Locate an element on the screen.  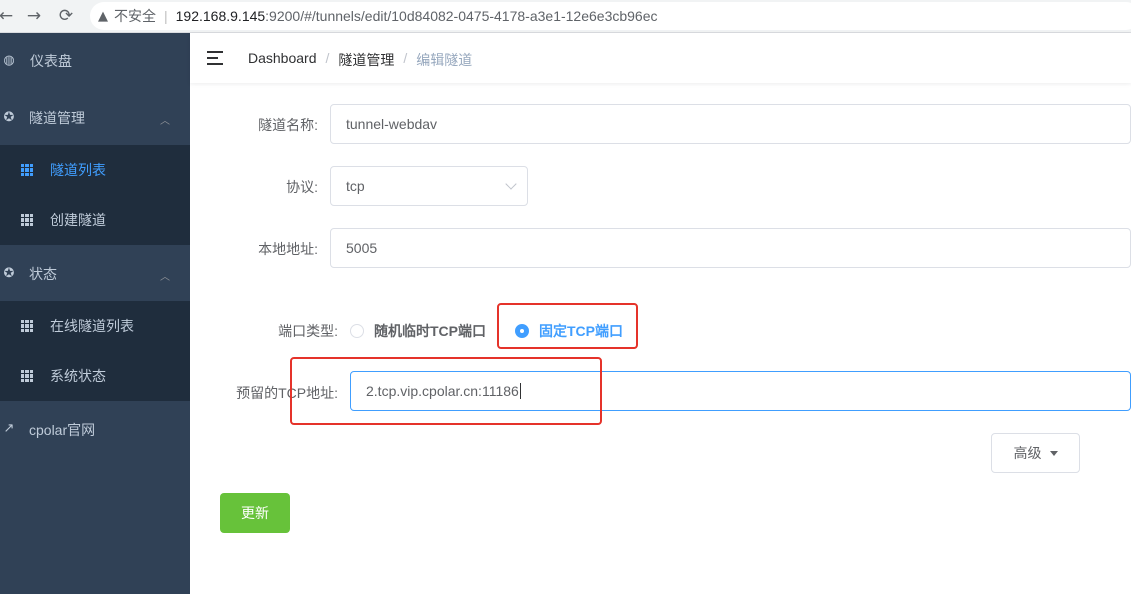
submenu-status: 在线隧道列表 系统状态 is located at coordinates (95, 351).